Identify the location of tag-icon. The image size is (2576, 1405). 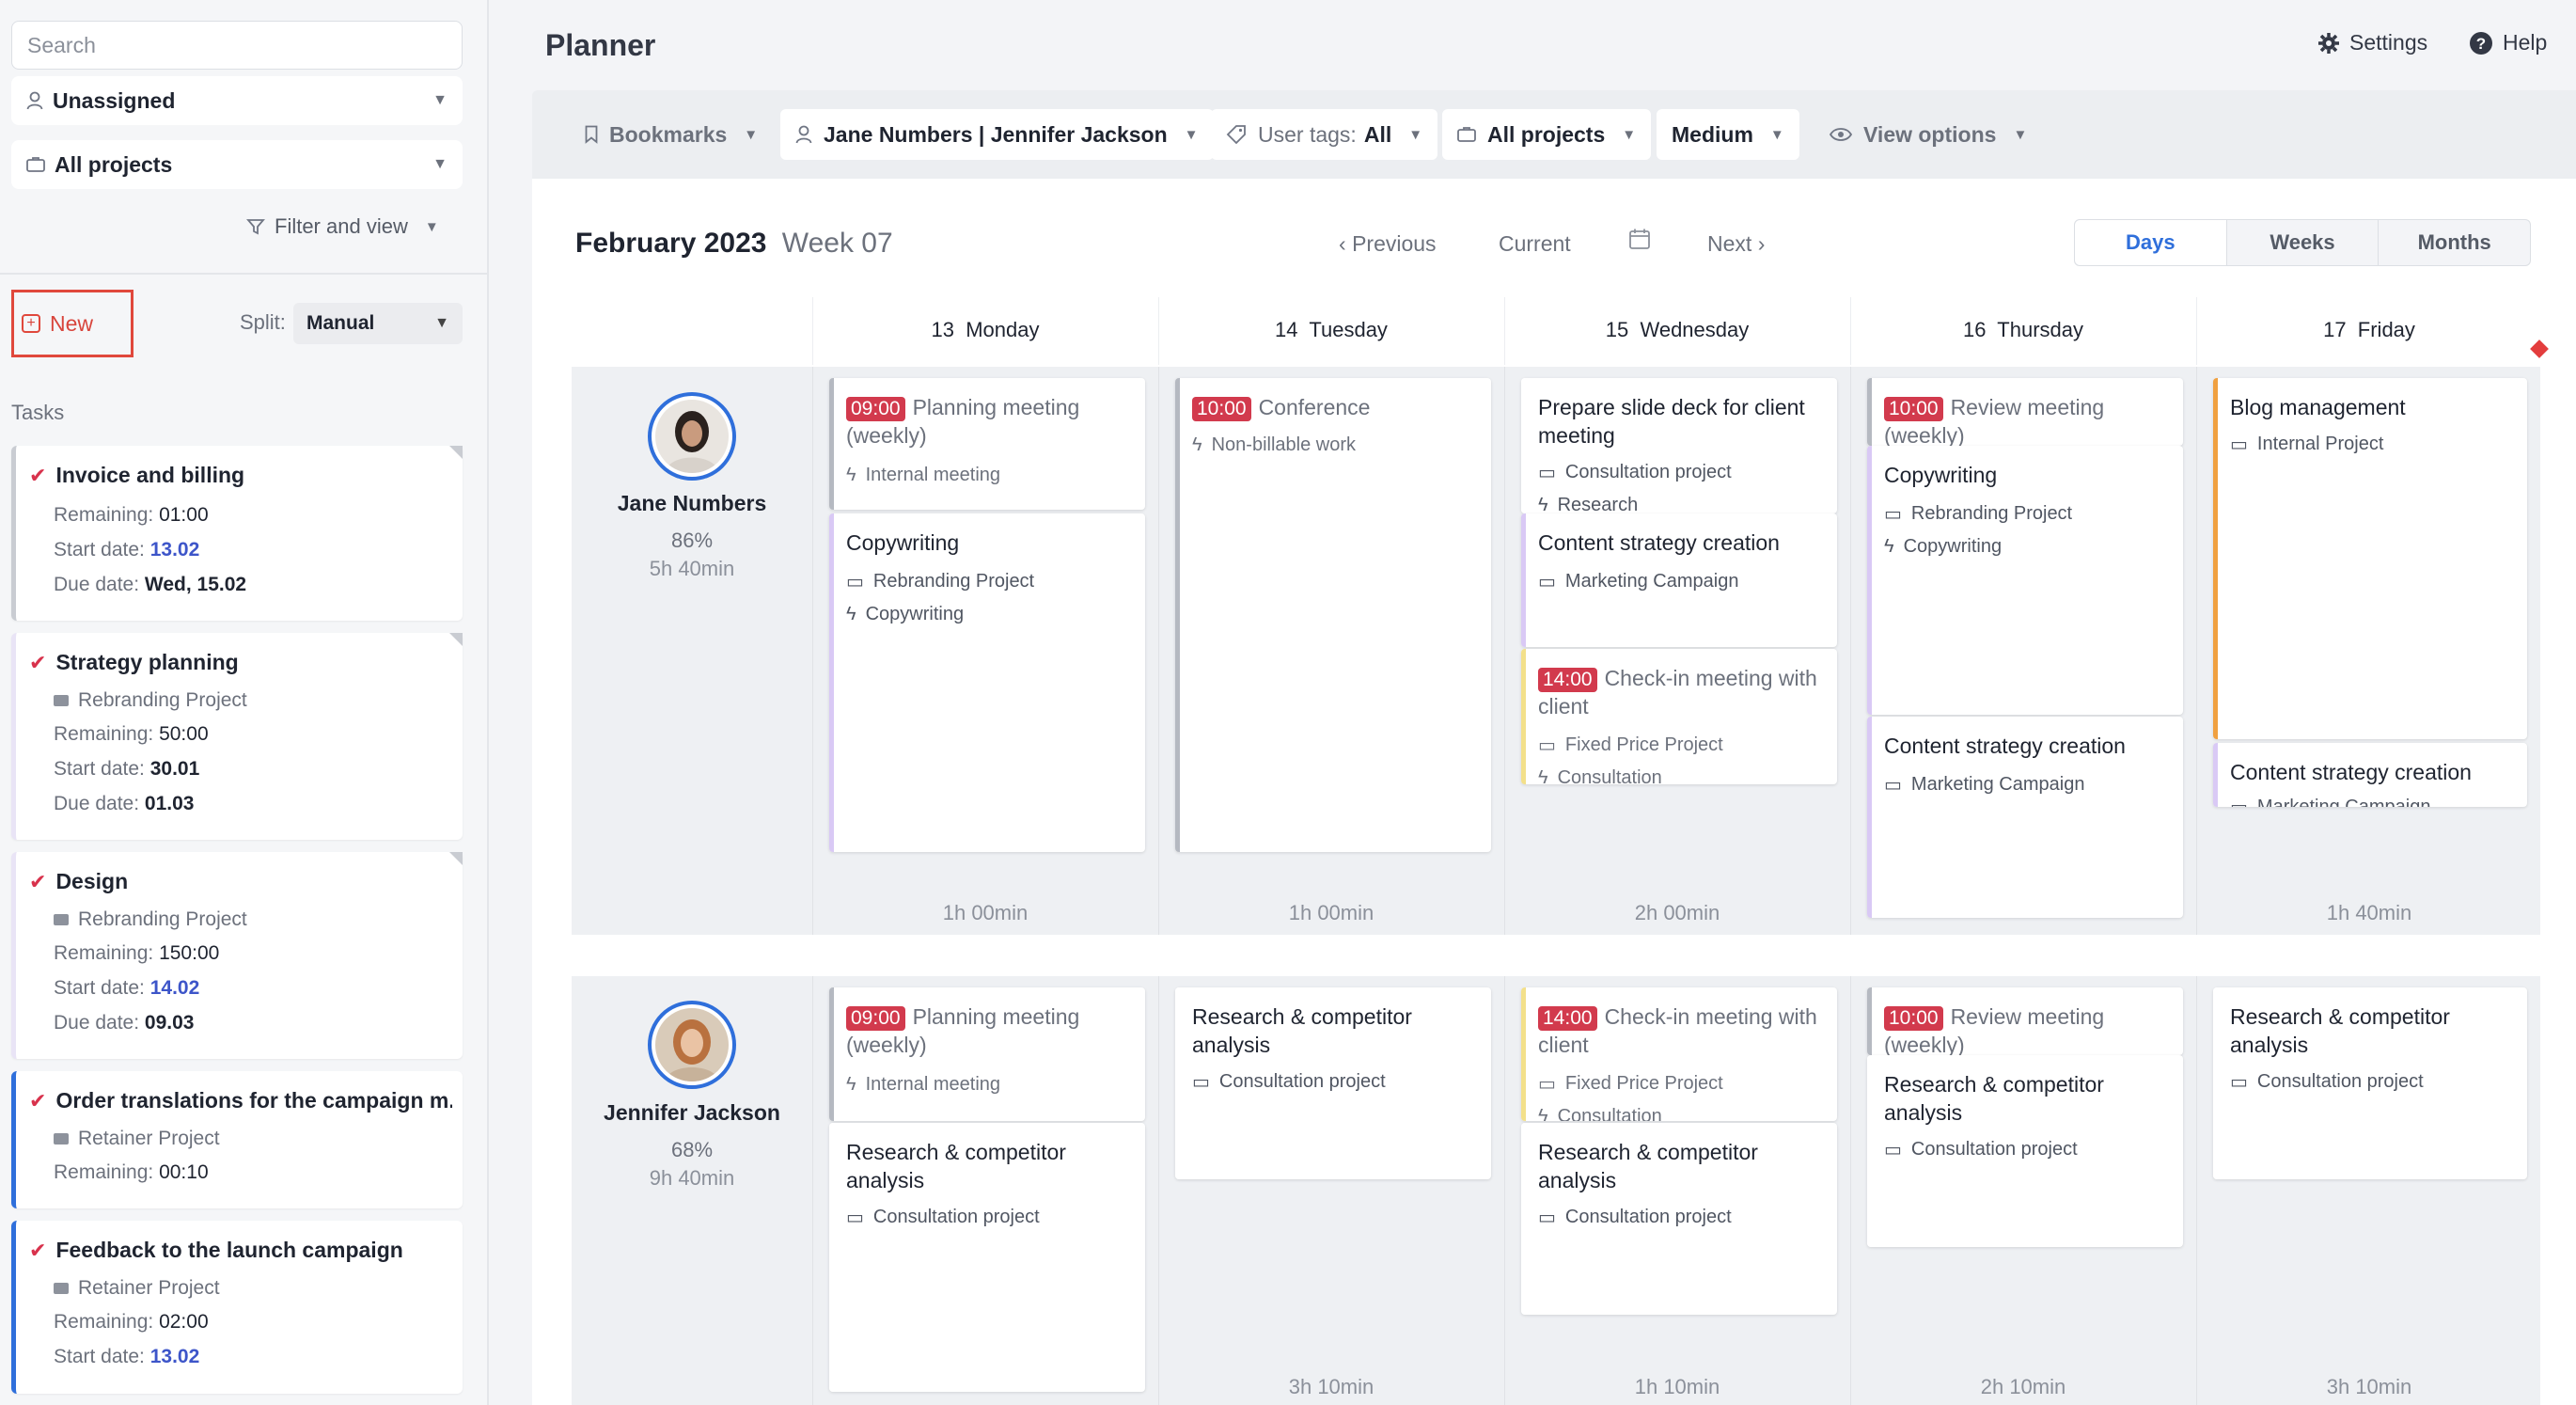
(1237, 135).